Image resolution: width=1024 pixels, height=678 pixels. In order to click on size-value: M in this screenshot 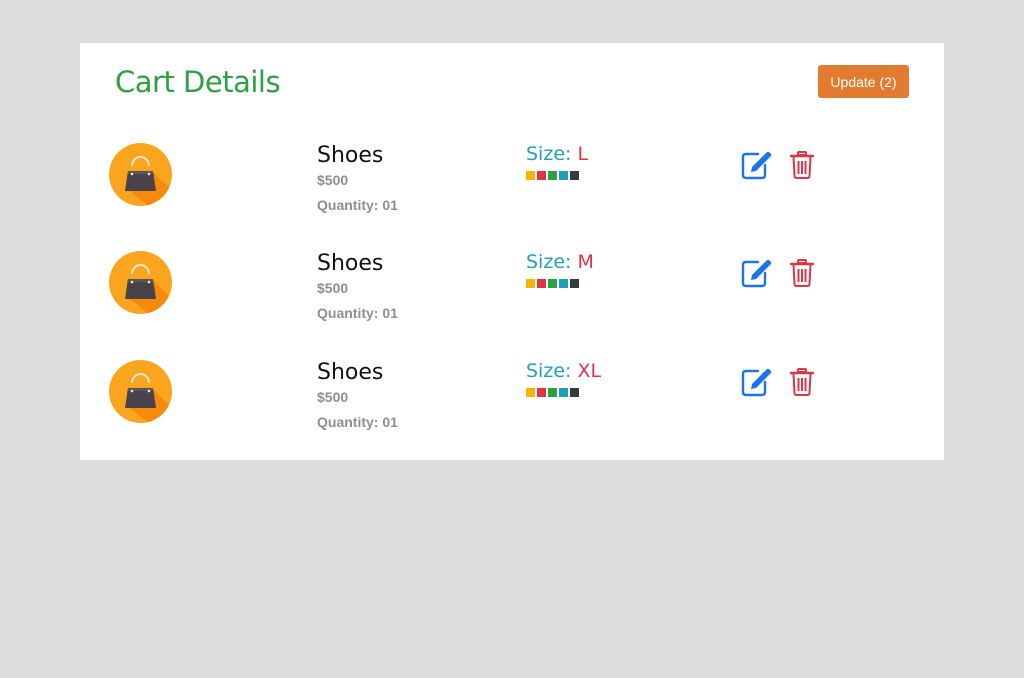, I will do `click(585, 262)`.